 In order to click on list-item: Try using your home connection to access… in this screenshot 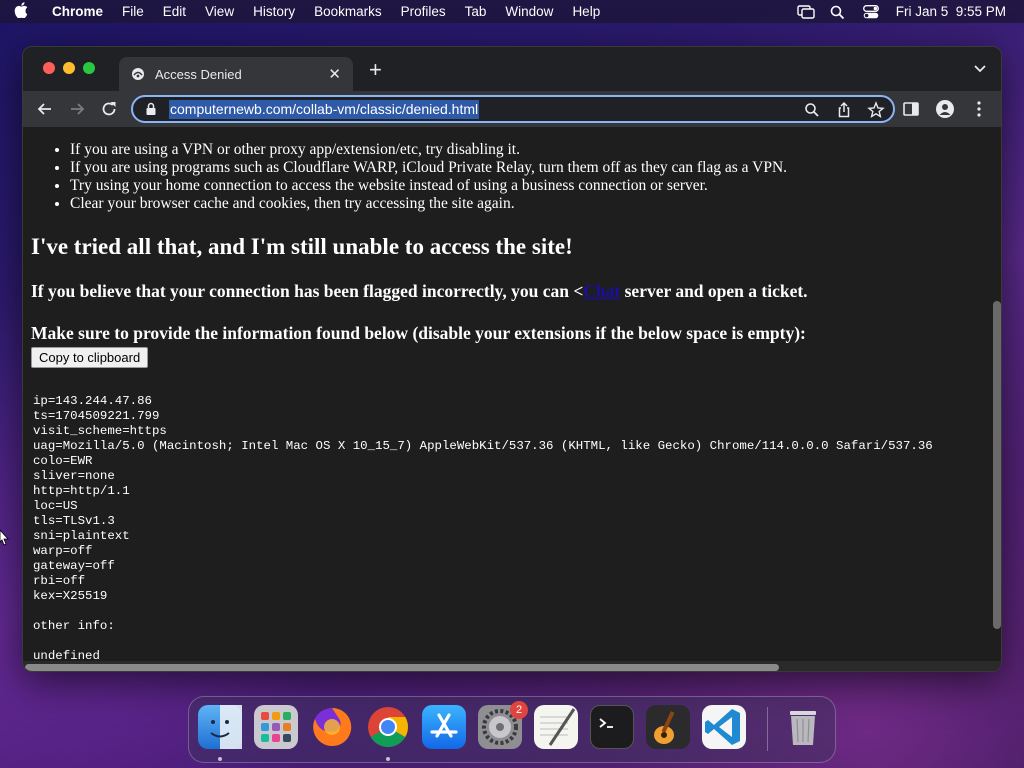, I will do `click(535, 186)`.